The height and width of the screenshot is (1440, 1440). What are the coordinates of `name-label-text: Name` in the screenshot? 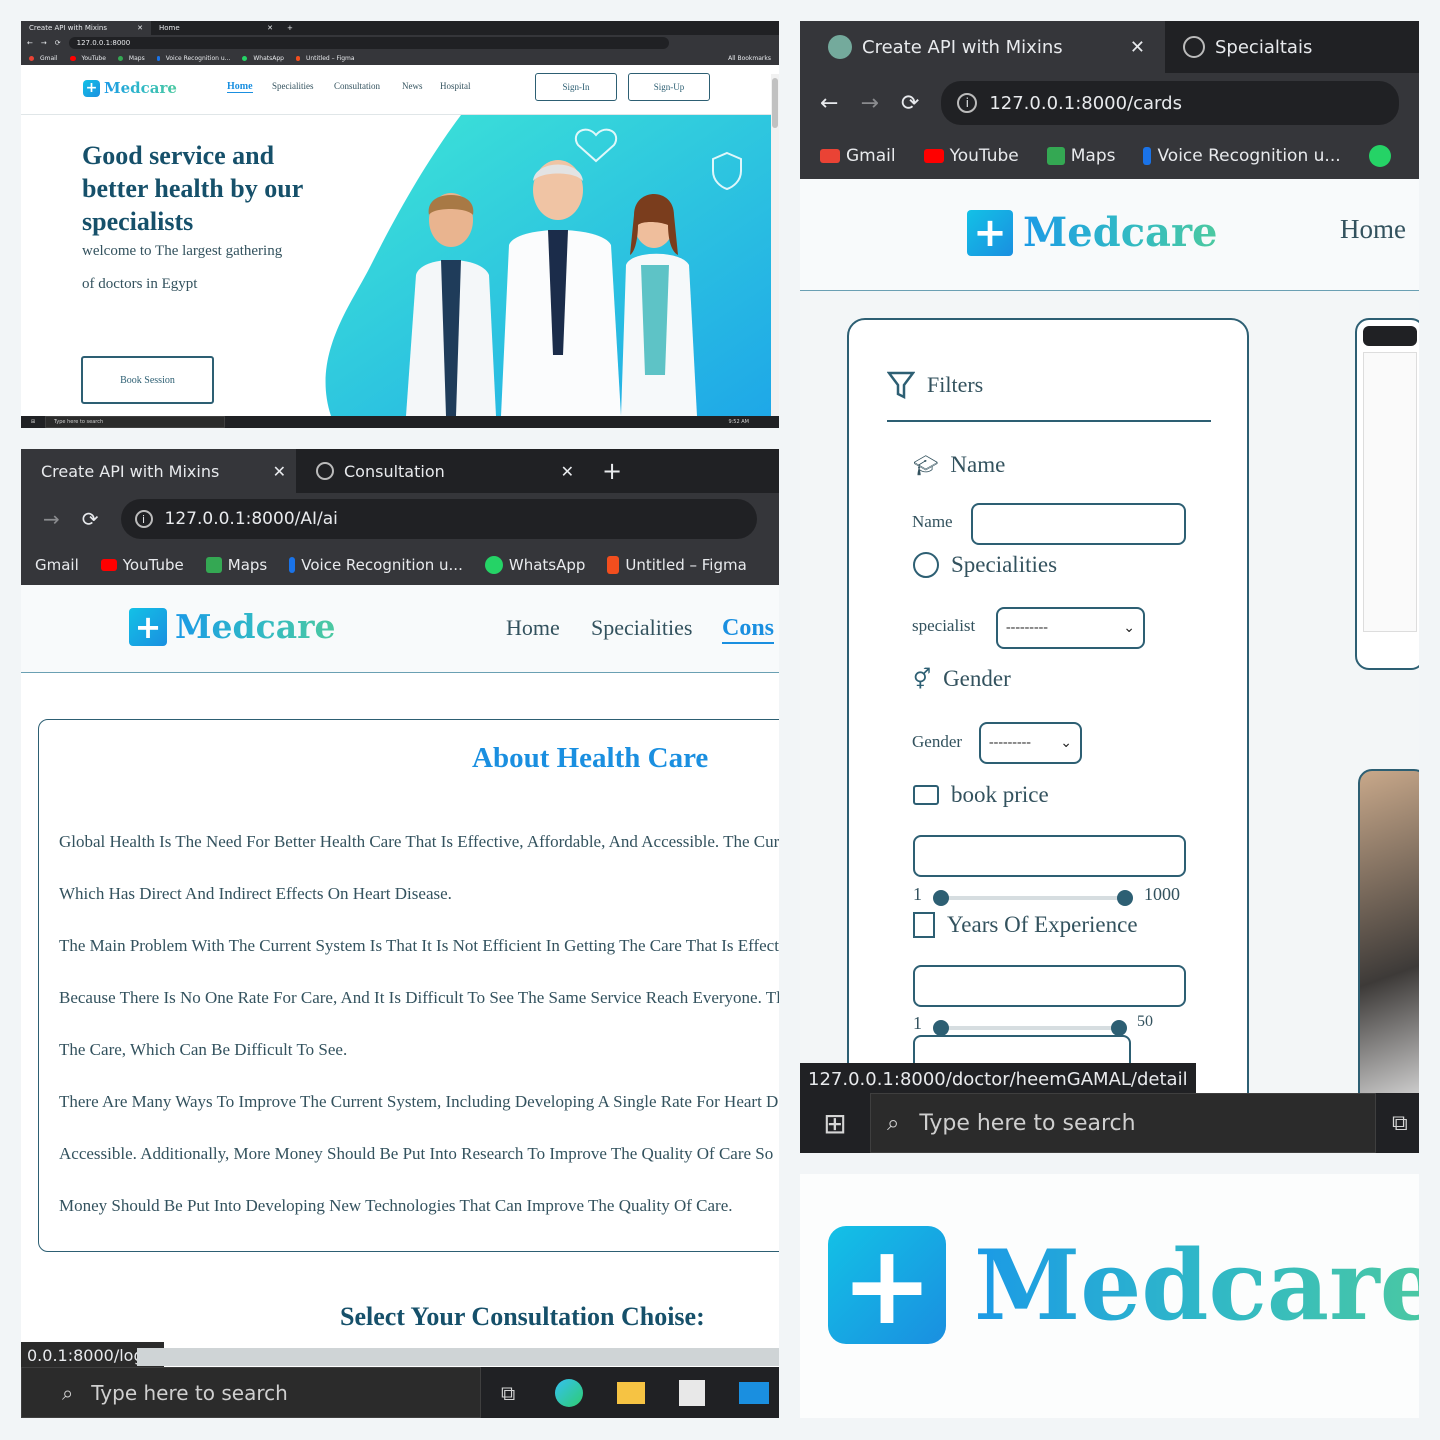 It's located at (932, 521).